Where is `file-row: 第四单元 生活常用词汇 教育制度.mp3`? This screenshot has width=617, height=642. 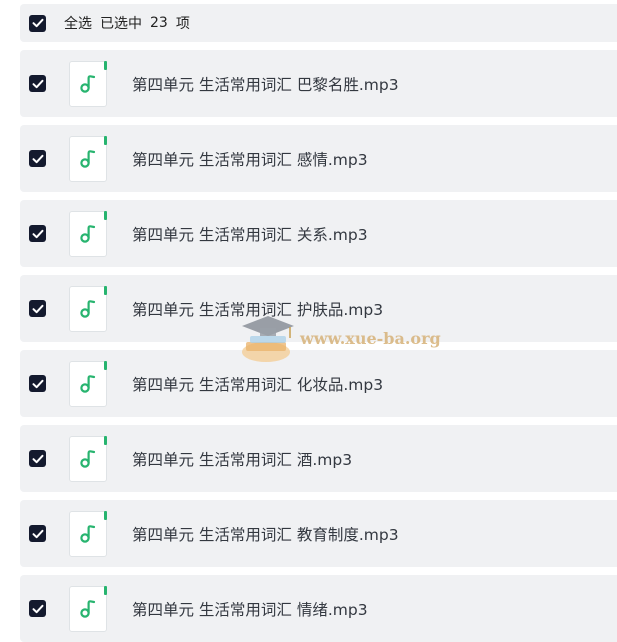
file-row: 第四单元 生活常用词汇 教育制度.mp3 is located at coordinates (318, 533).